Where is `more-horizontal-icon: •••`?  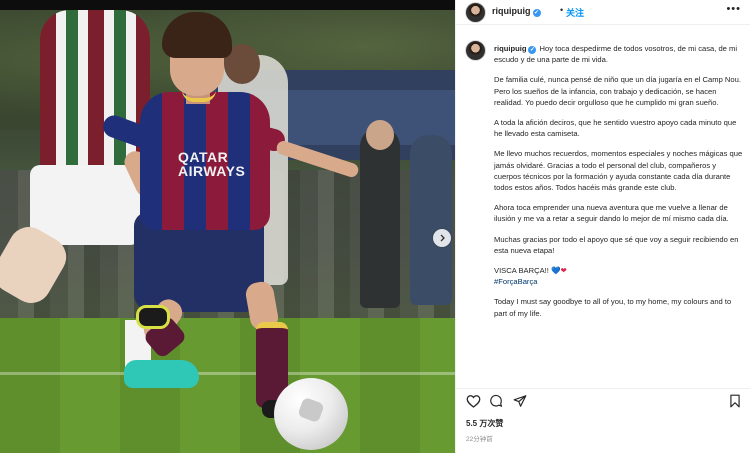
more-horizontal-icon: ••• is located at coordinates (733, 9).